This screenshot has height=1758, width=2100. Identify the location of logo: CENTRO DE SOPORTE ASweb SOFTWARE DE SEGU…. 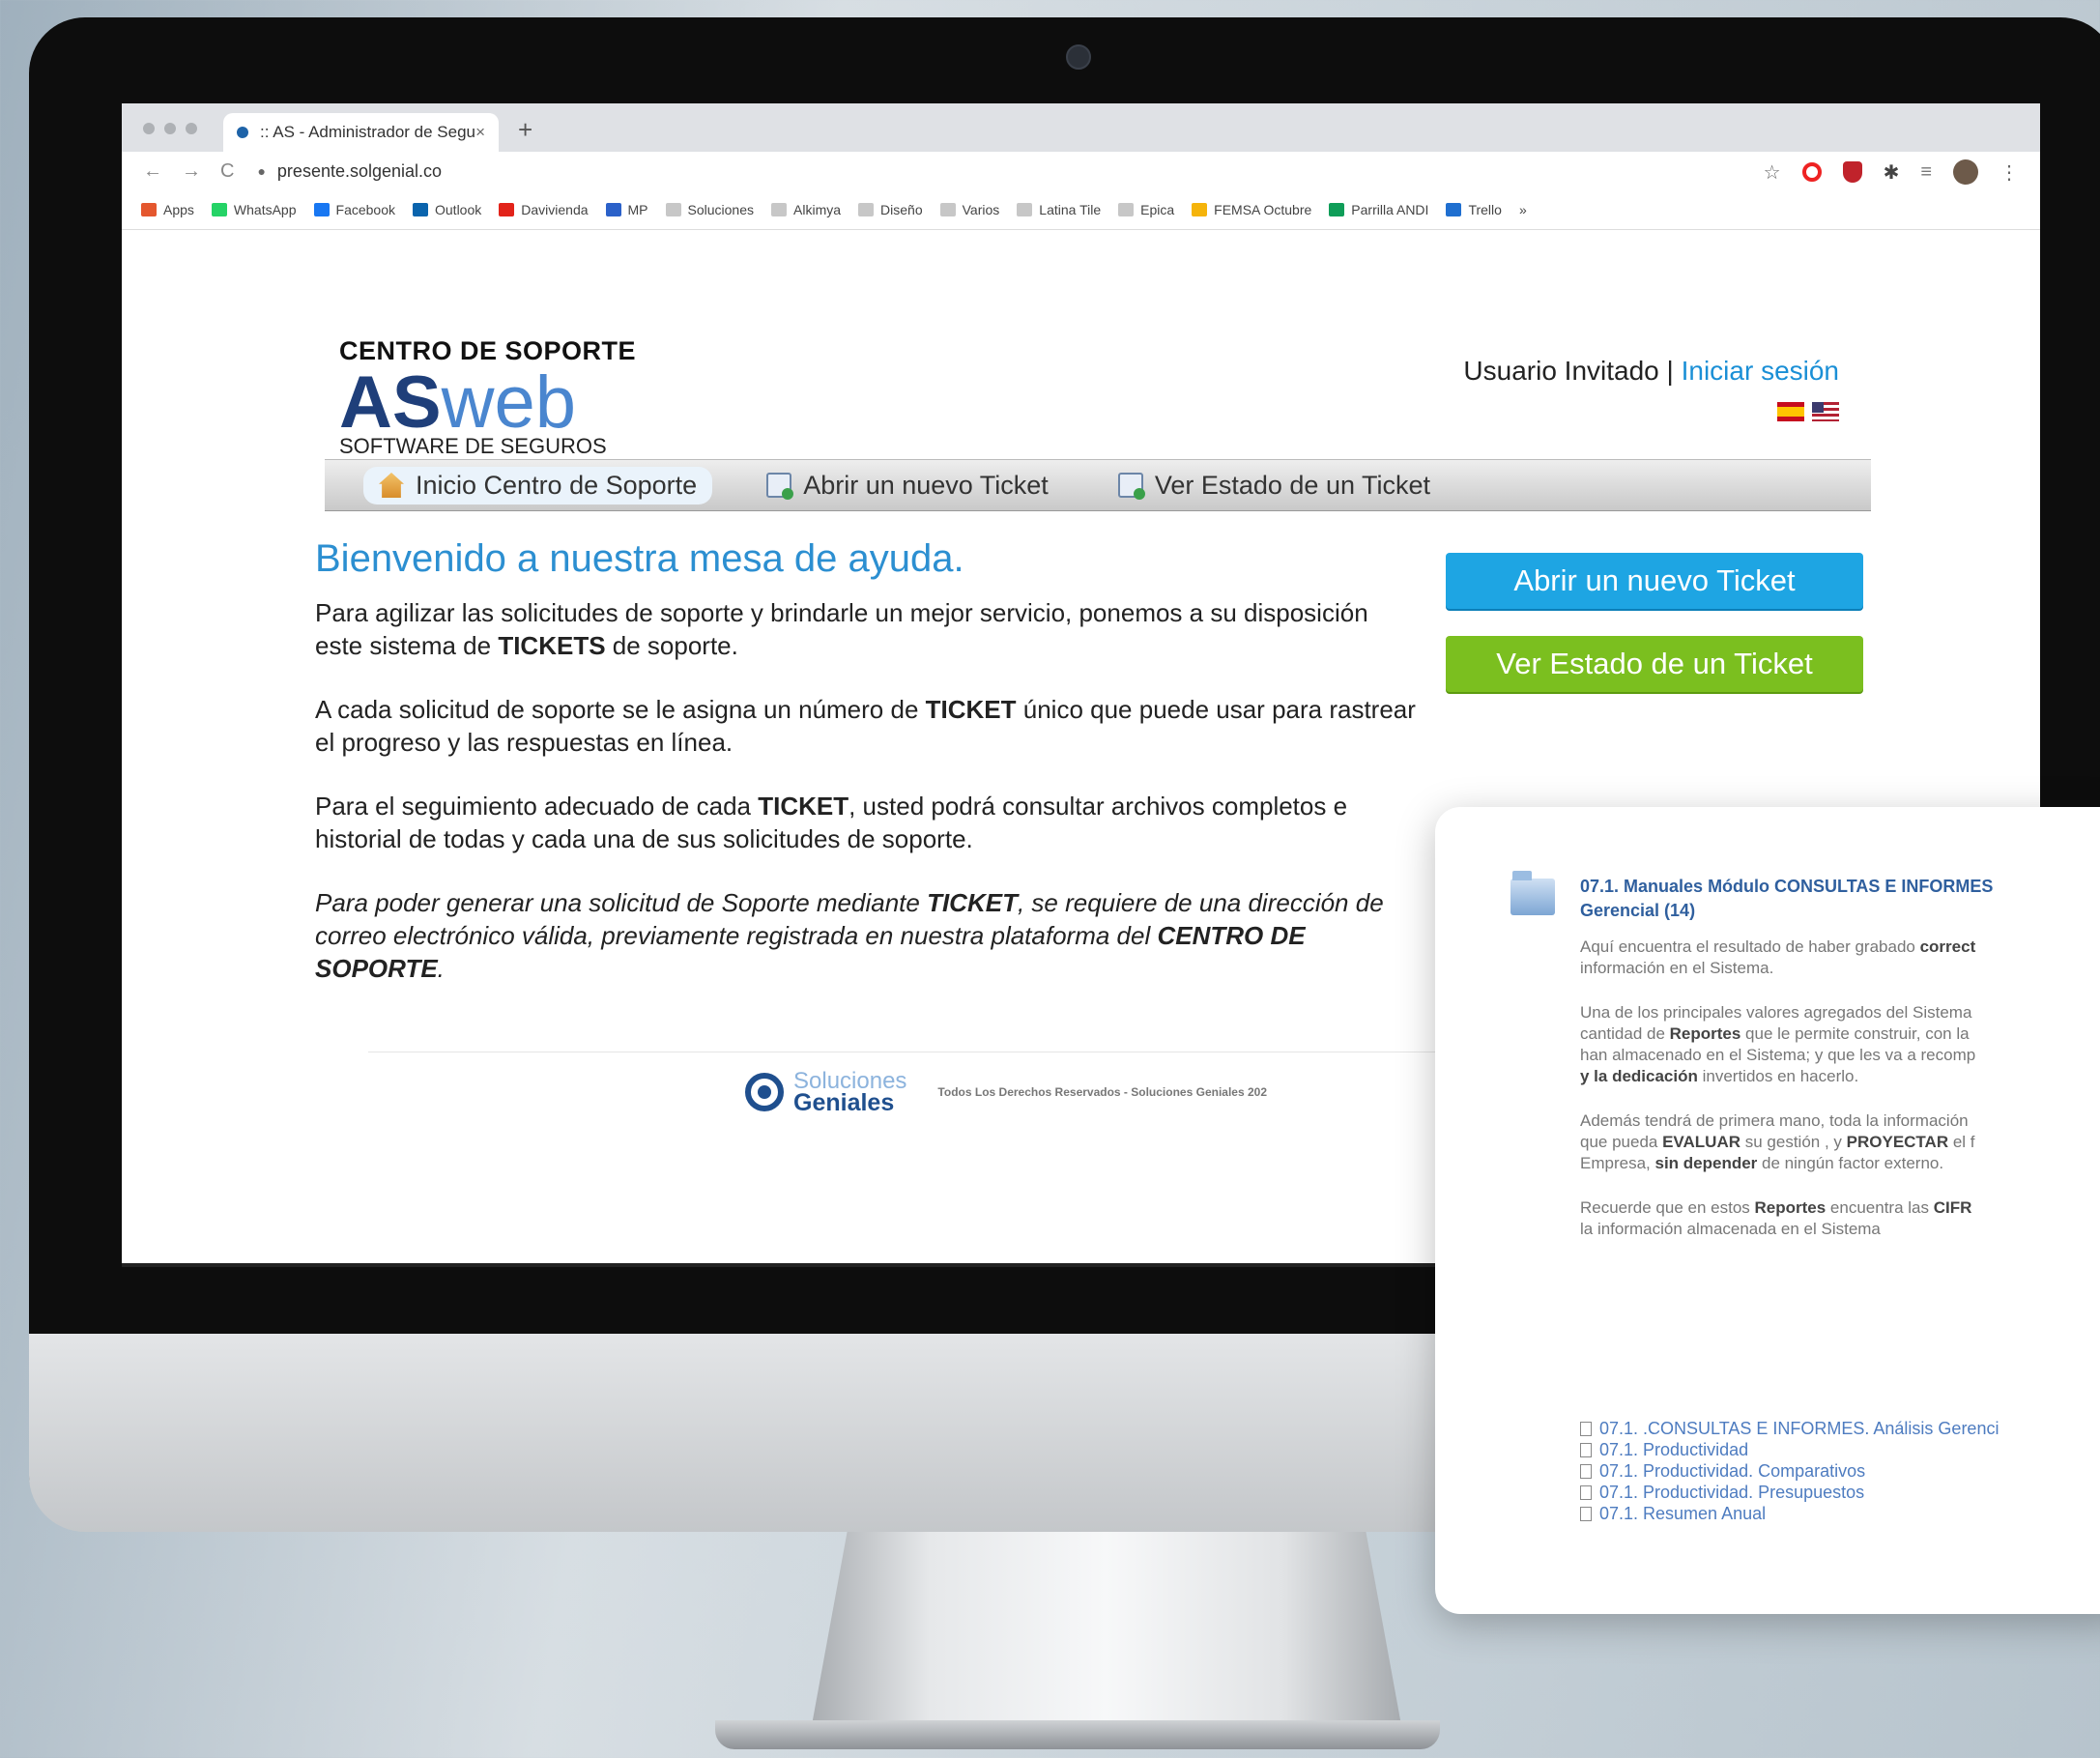
(487, 397).